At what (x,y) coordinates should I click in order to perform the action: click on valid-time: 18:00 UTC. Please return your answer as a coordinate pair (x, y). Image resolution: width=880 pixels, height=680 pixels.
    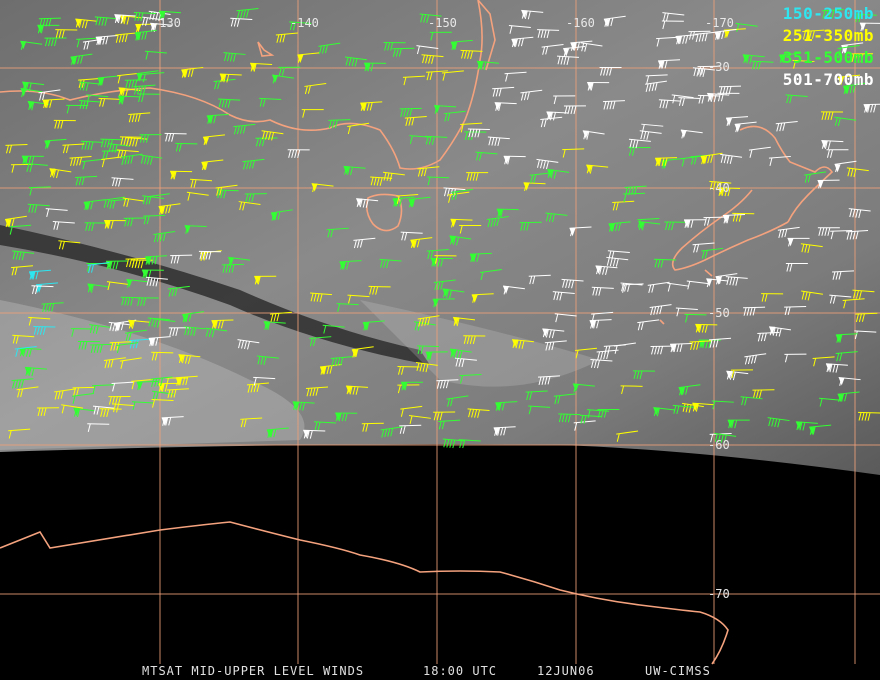
    Looking at the image, I should click on (460, 671).